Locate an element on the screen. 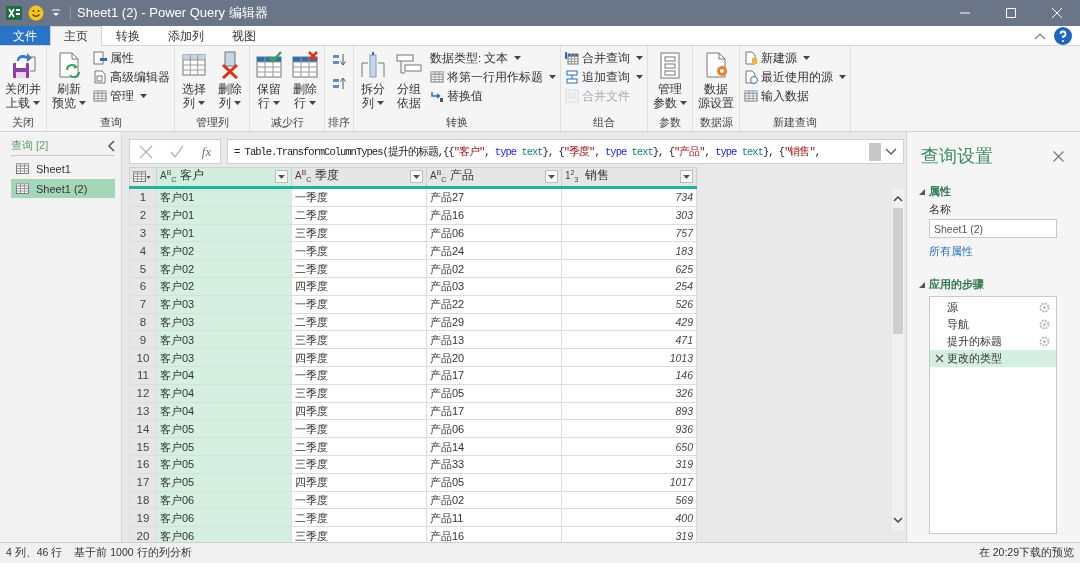 The width and height of the screenshot is (1080, 563). scroll-thumb is located at coordinates (898, 271).